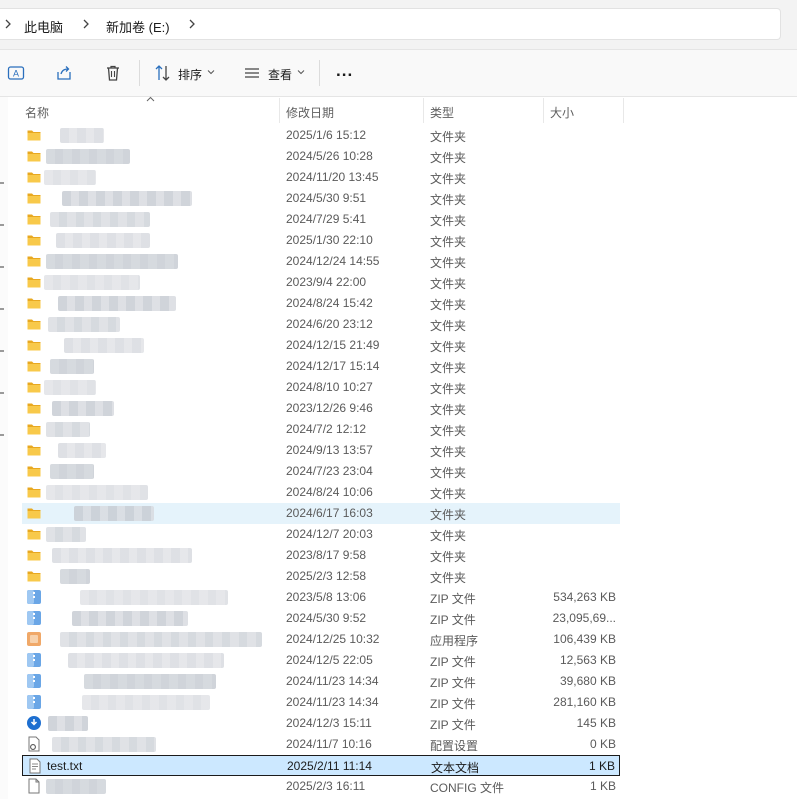  What do you see at coordinates (113, 73) in the screenshot?
I see `delete-icon` at bounding box center [113, 73].